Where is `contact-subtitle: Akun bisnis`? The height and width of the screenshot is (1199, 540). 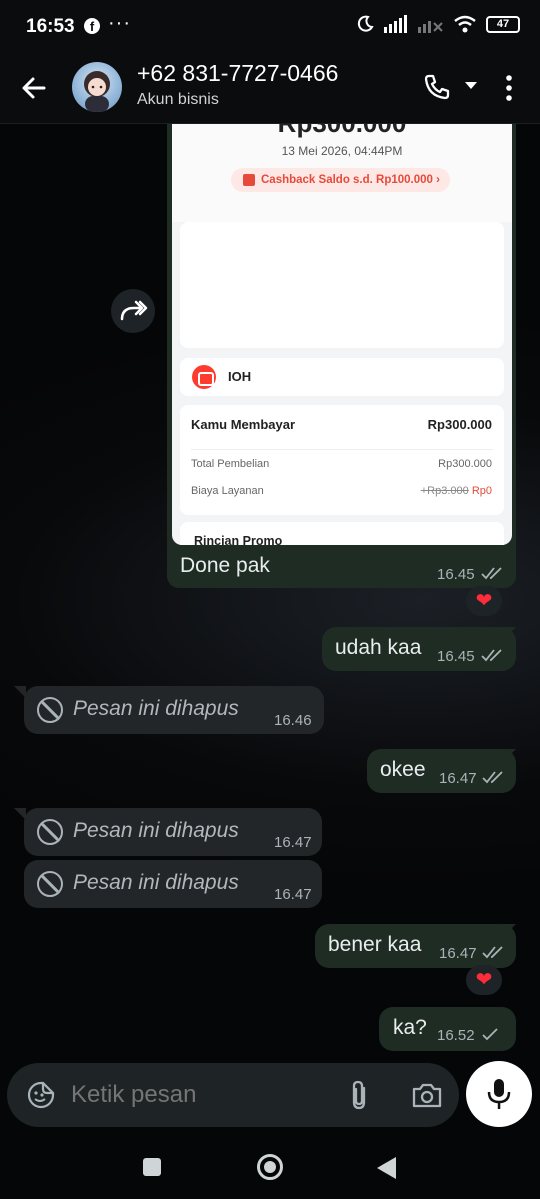 contact-subtitle: Akun bisnis is located at coordinates (178, 99).